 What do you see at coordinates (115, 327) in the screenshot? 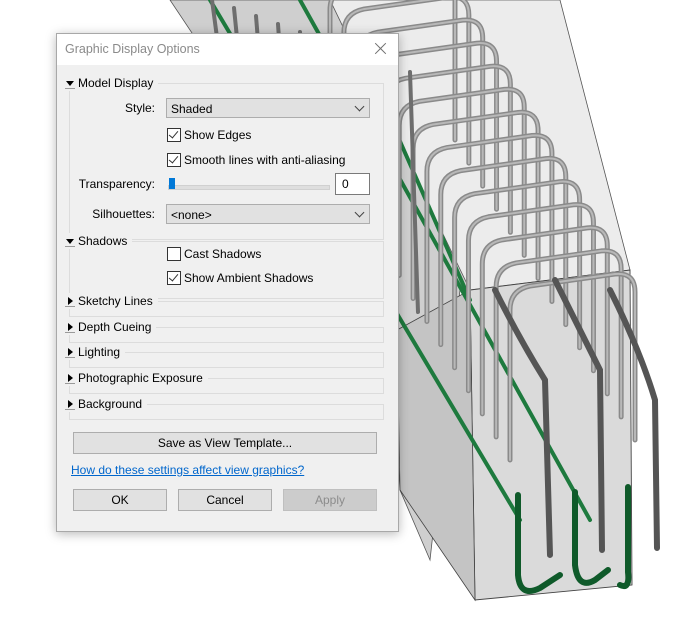
I see `section-label: Depth Cueing` at bounding box center [115, 327].